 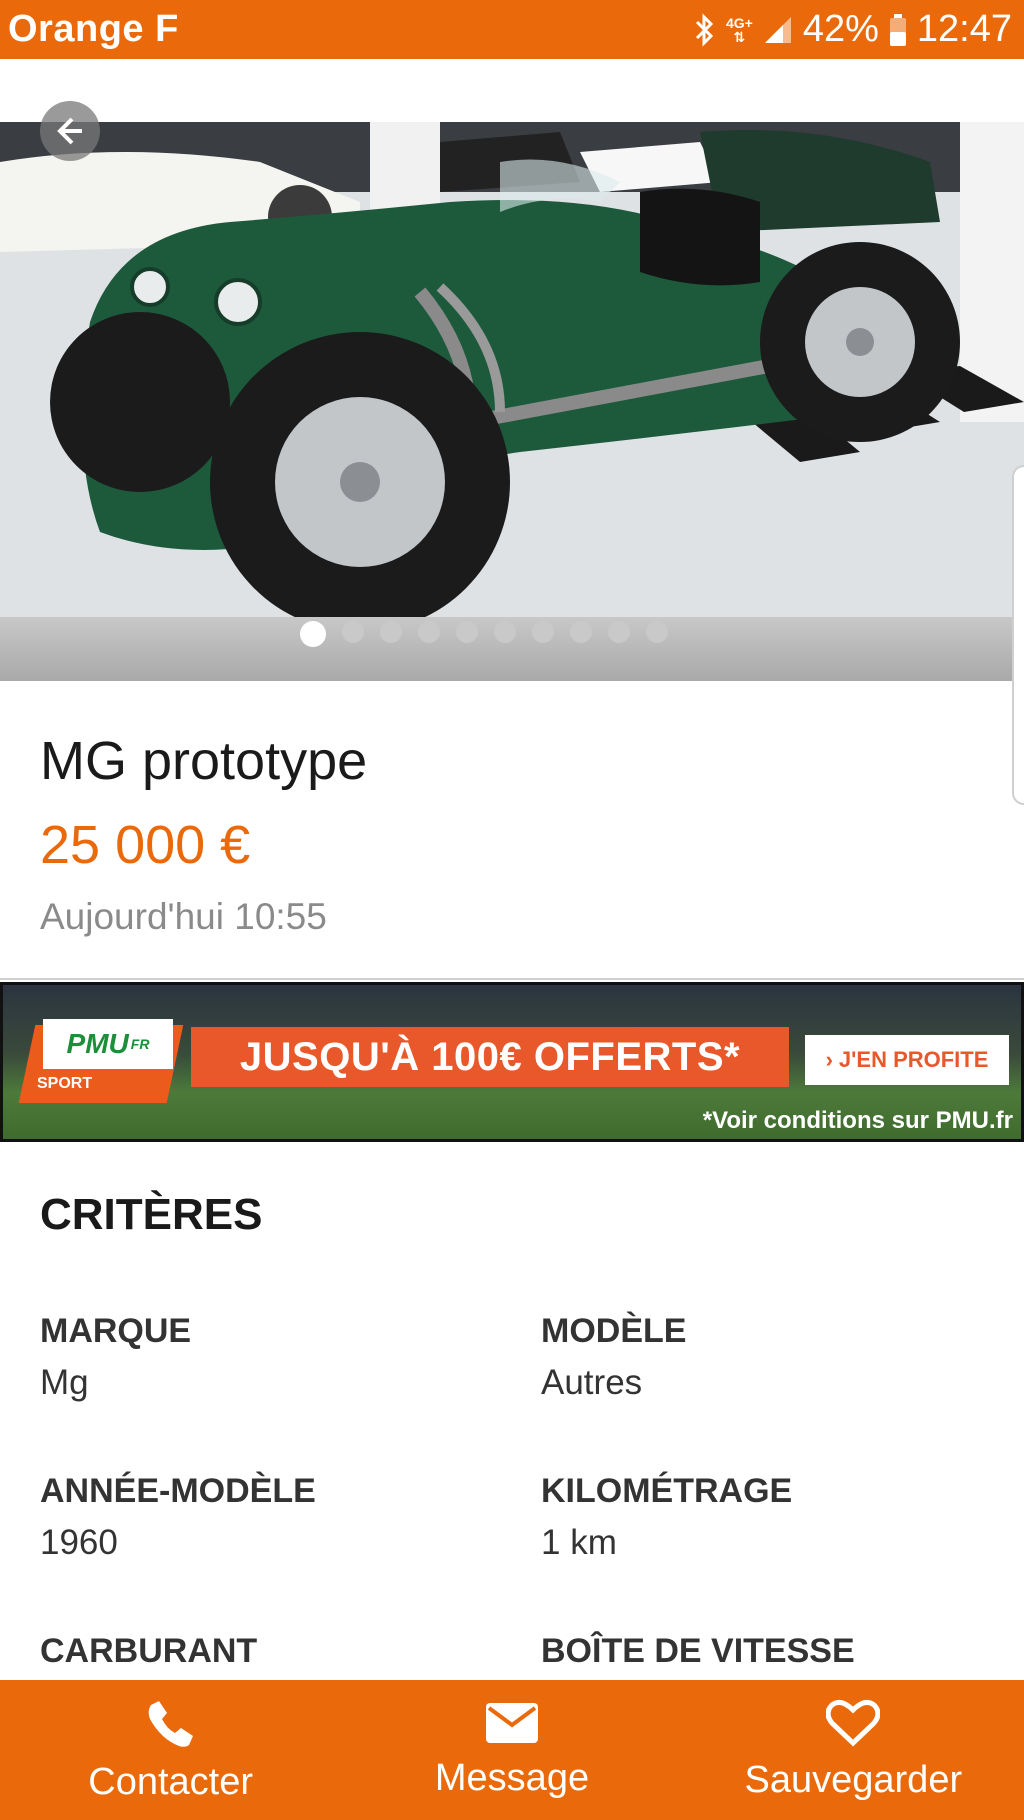 I want to click on status-icons: 4G+ ⇅ 42% 12:47, so click(x=853, y=29).